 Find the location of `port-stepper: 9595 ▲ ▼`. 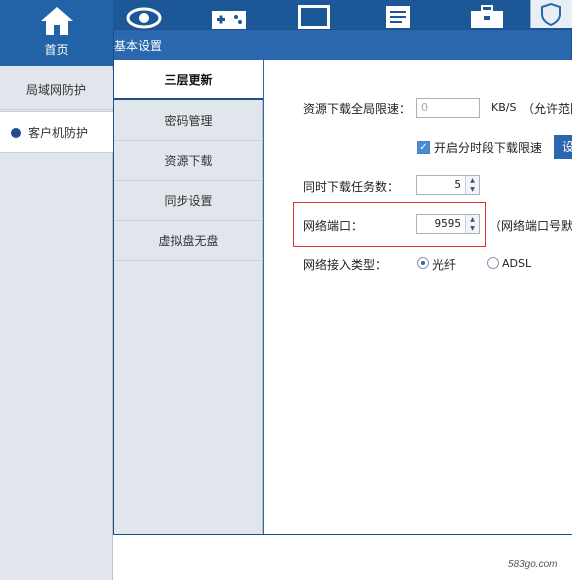

port-stepper: 9595 ▲ ▼ is located at coordinates (448, 224).